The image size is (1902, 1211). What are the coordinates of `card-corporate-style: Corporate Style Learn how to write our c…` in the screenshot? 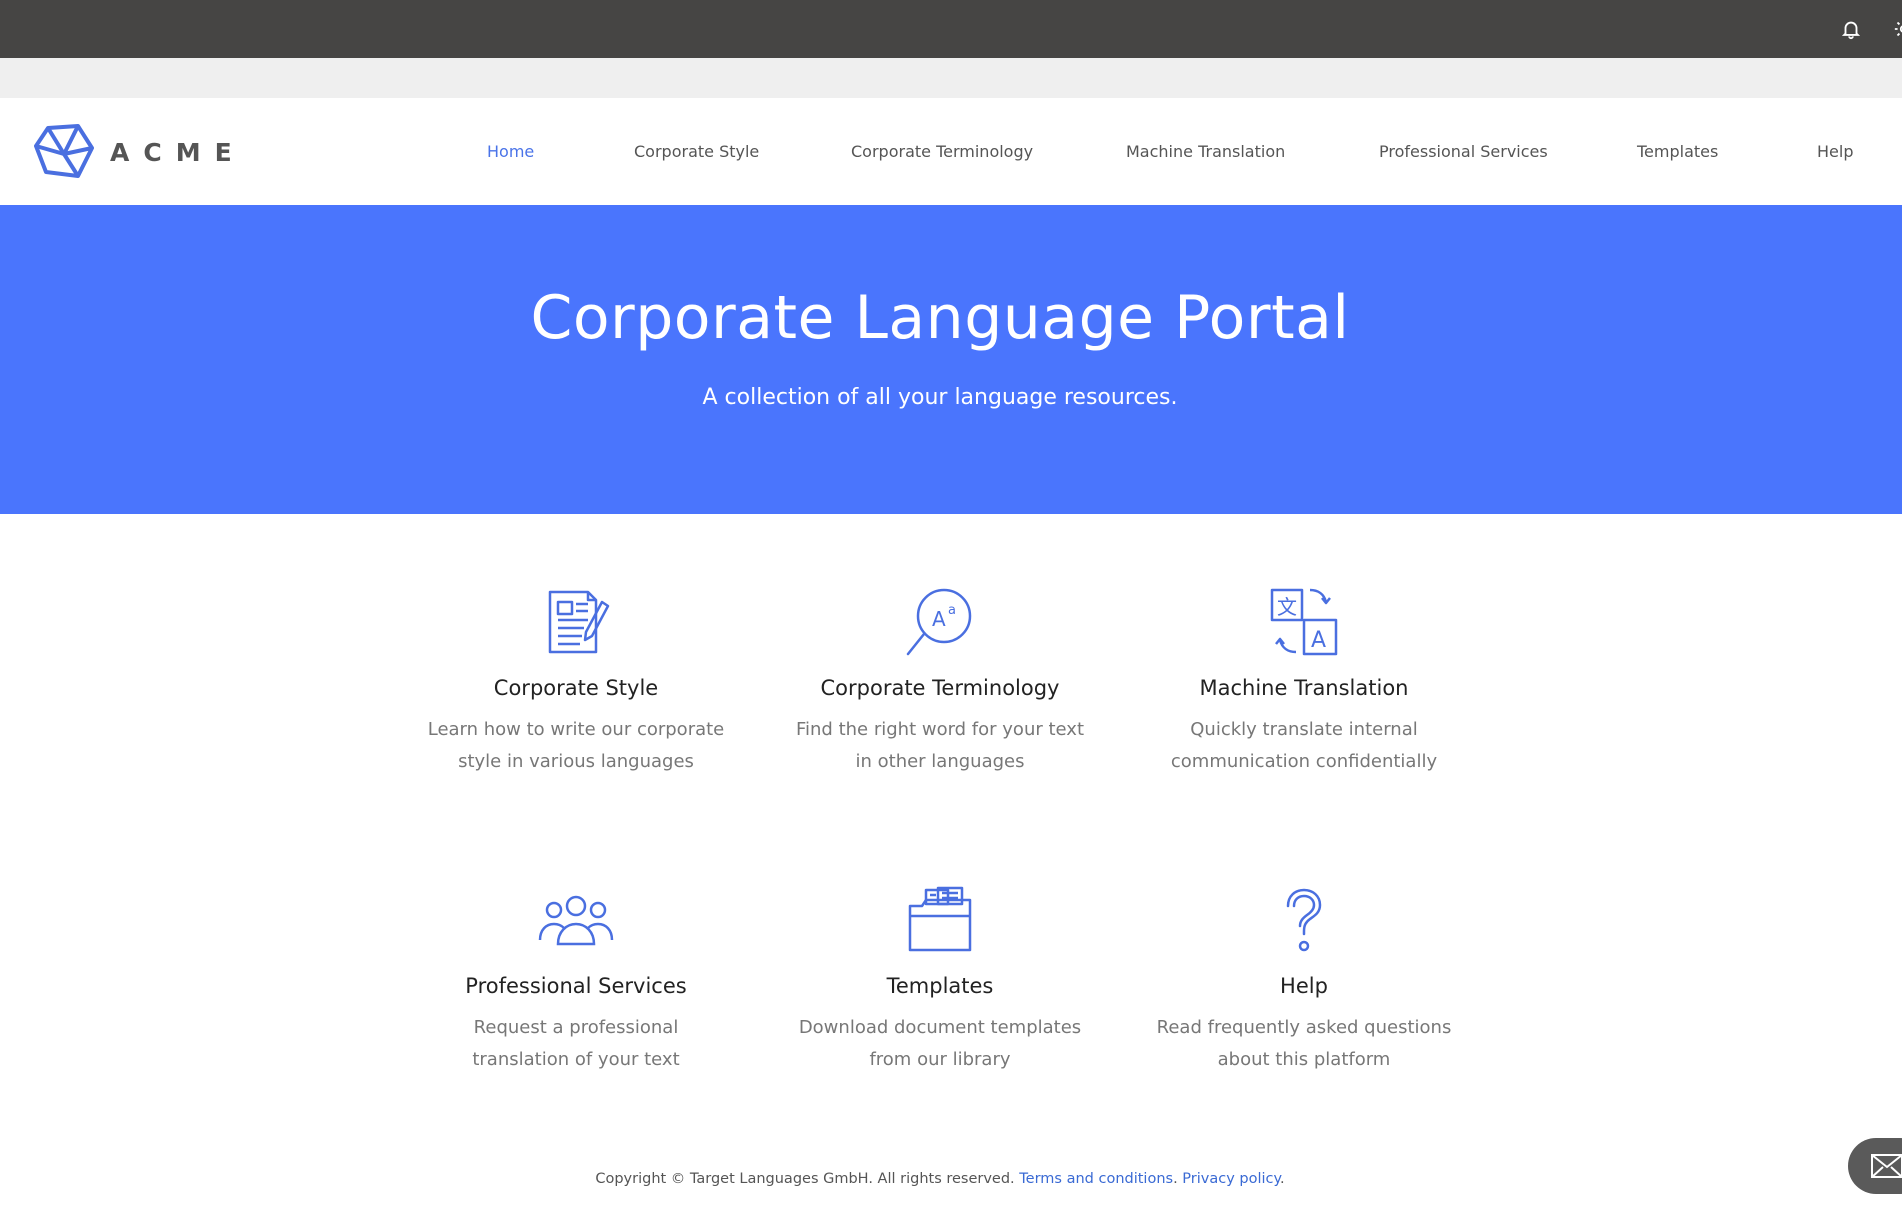 It's located at (576, 681).